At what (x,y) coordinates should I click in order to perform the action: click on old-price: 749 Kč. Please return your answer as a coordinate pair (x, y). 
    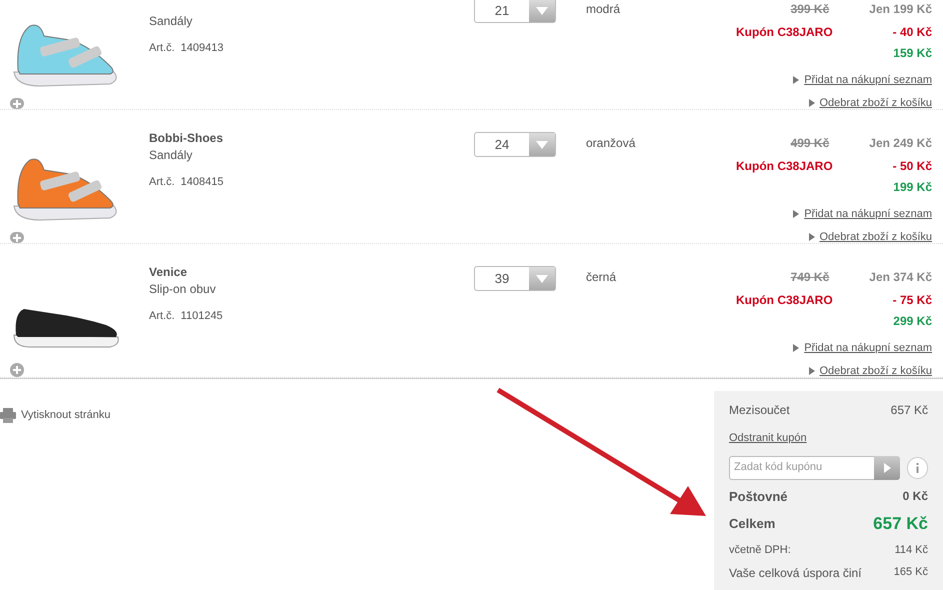
    Looking at the image, I should click on (810, 277).